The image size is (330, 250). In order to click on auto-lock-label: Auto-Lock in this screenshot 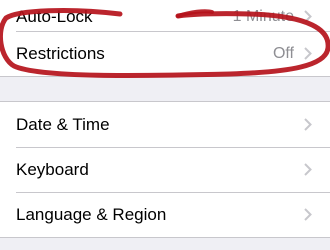, I will do `click(54, 16)`.